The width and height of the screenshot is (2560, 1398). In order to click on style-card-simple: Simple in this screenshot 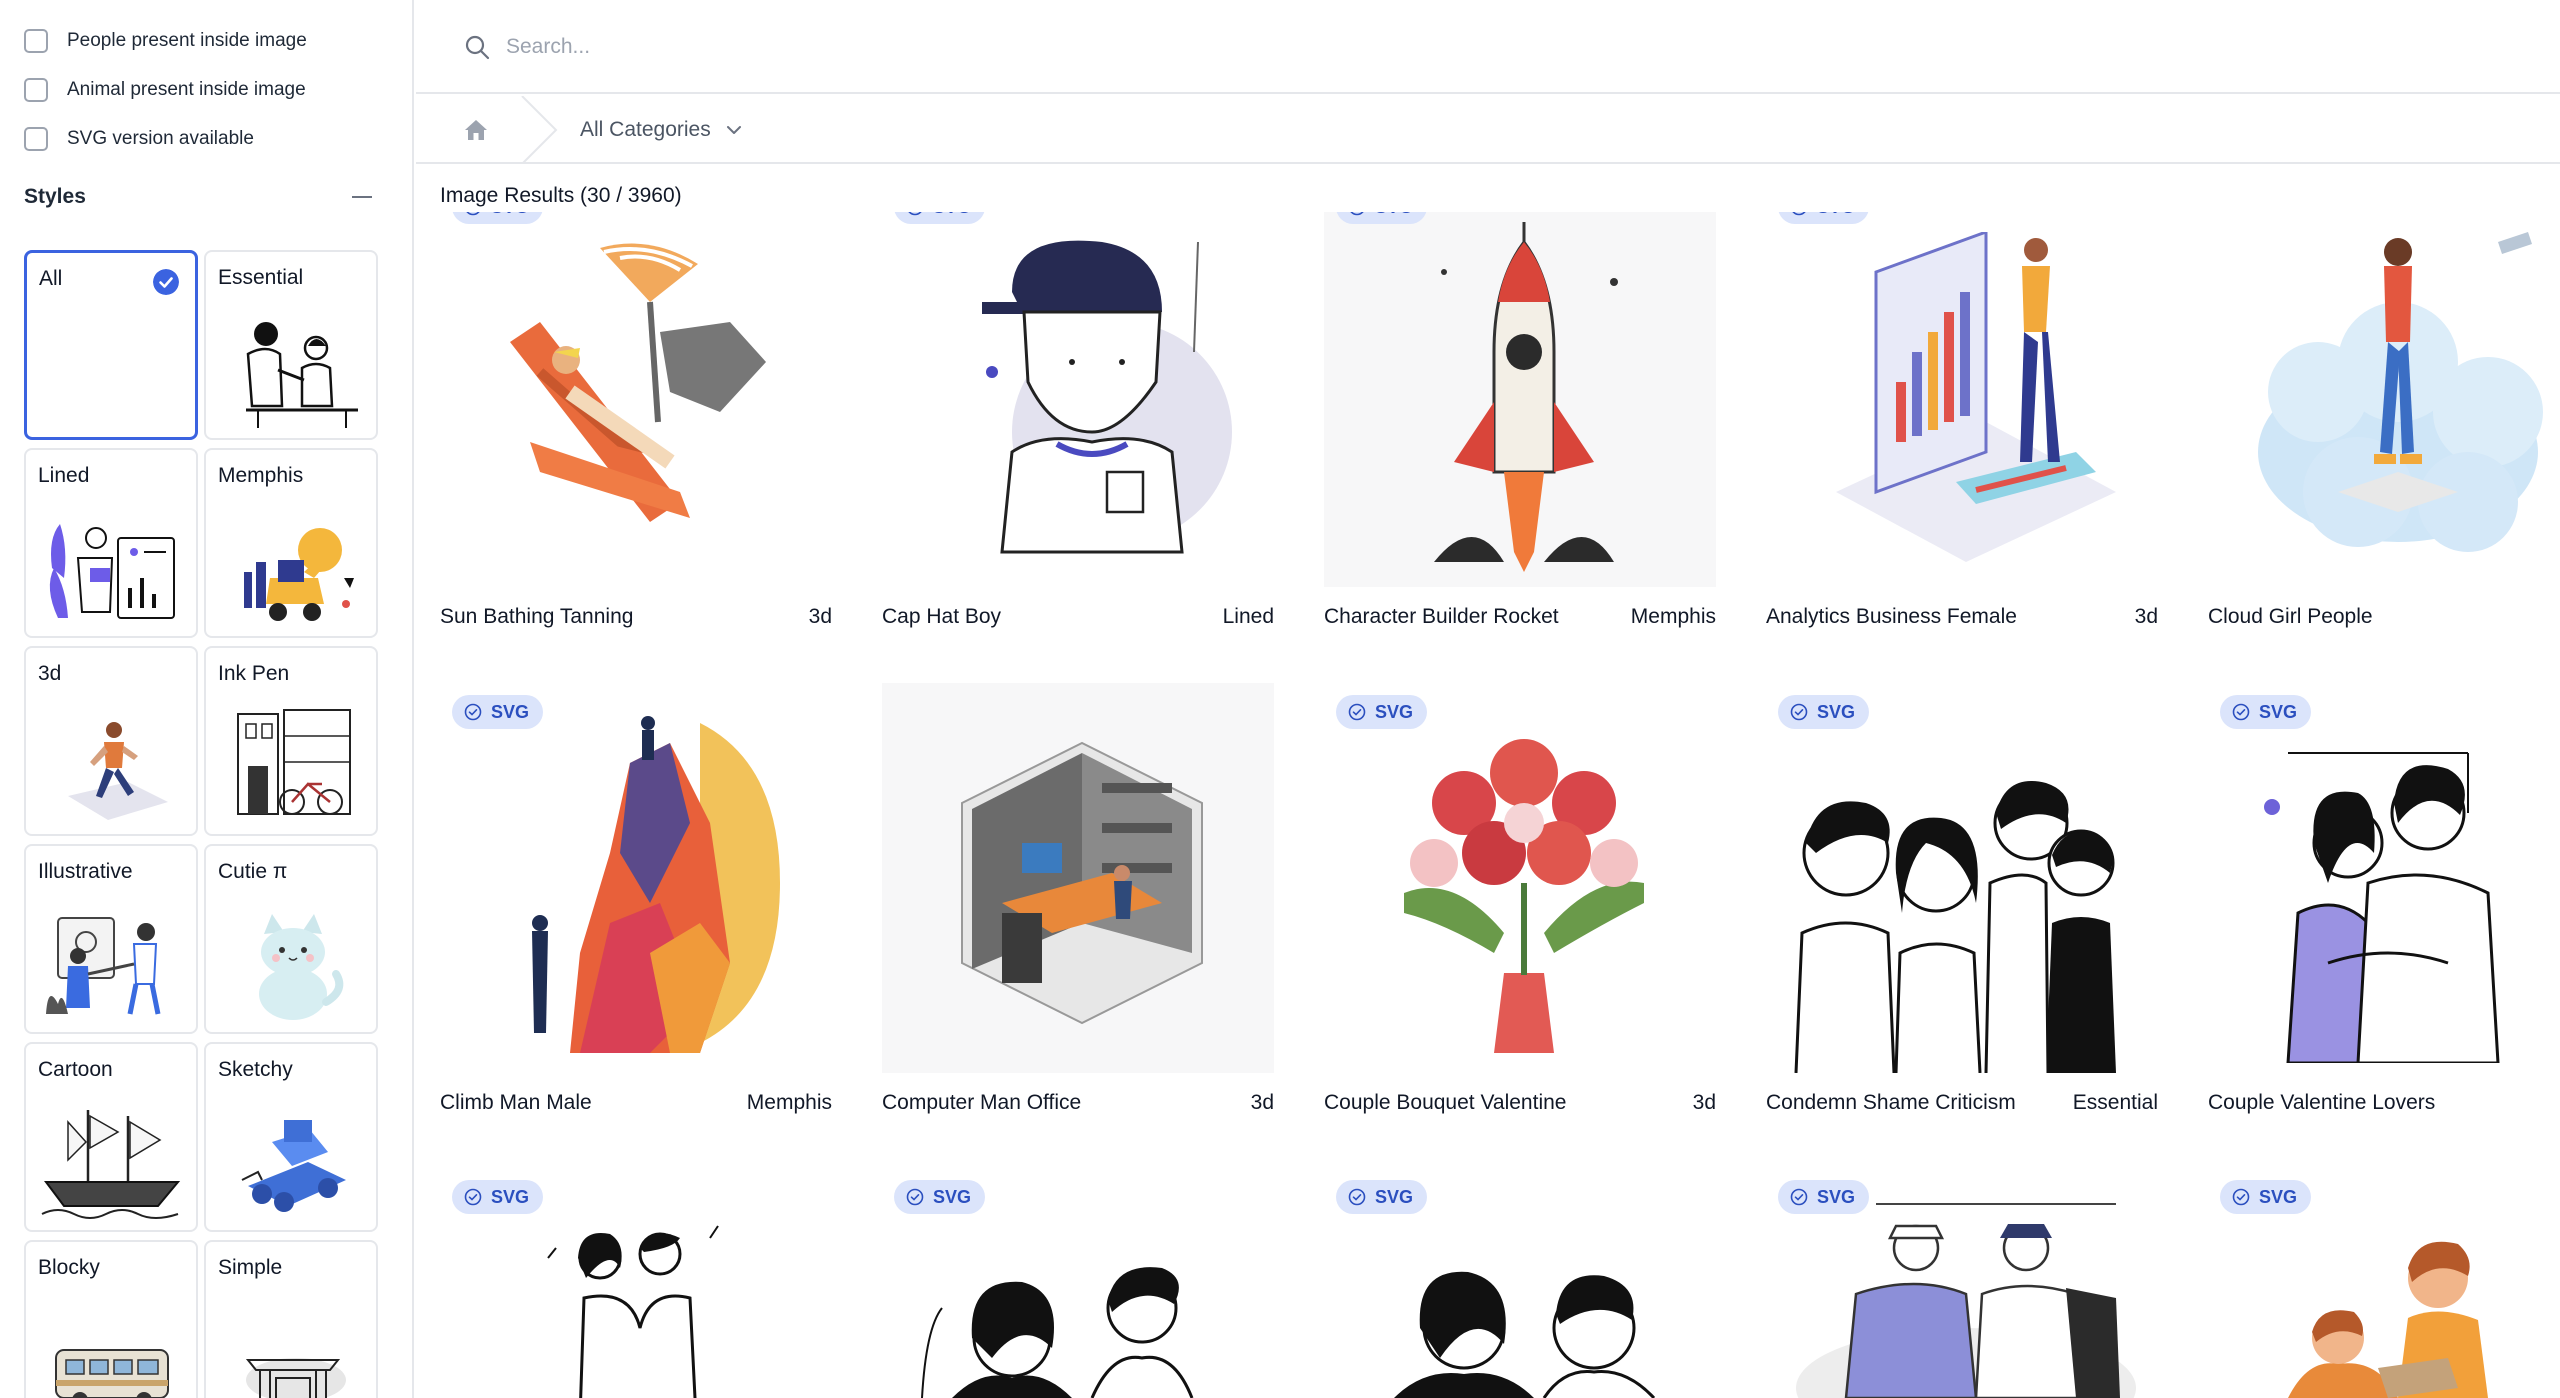, I will do `click(291, 1319)`.